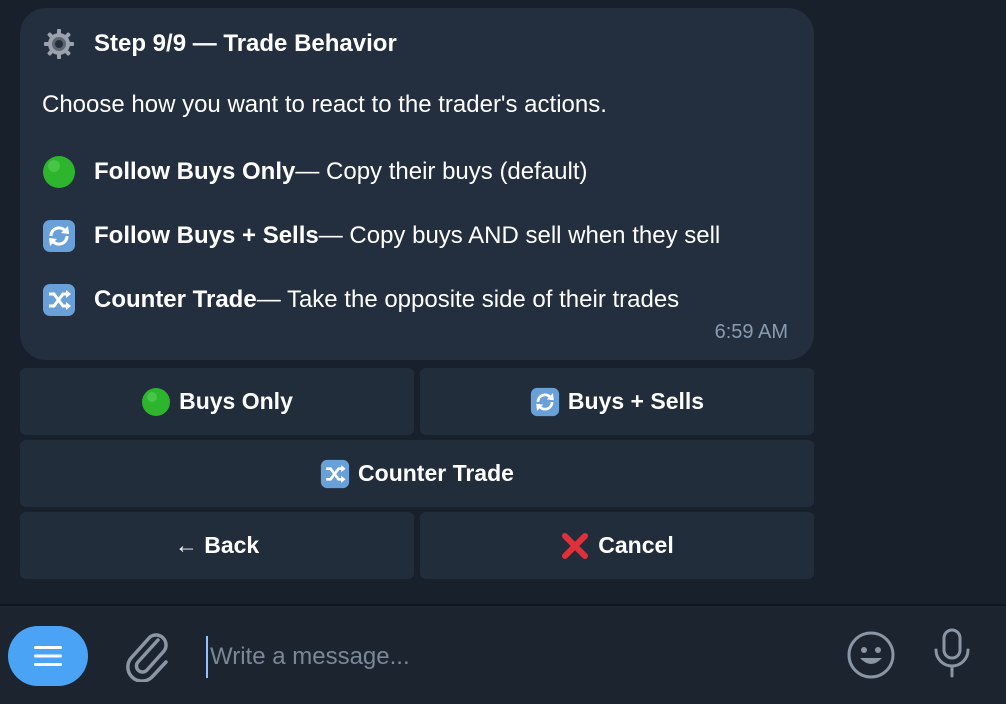  What do you see at coordinates (236, 401) in the screenshot?
I see `buys-only-label: Buys Only` at bounding box center [236, 401].